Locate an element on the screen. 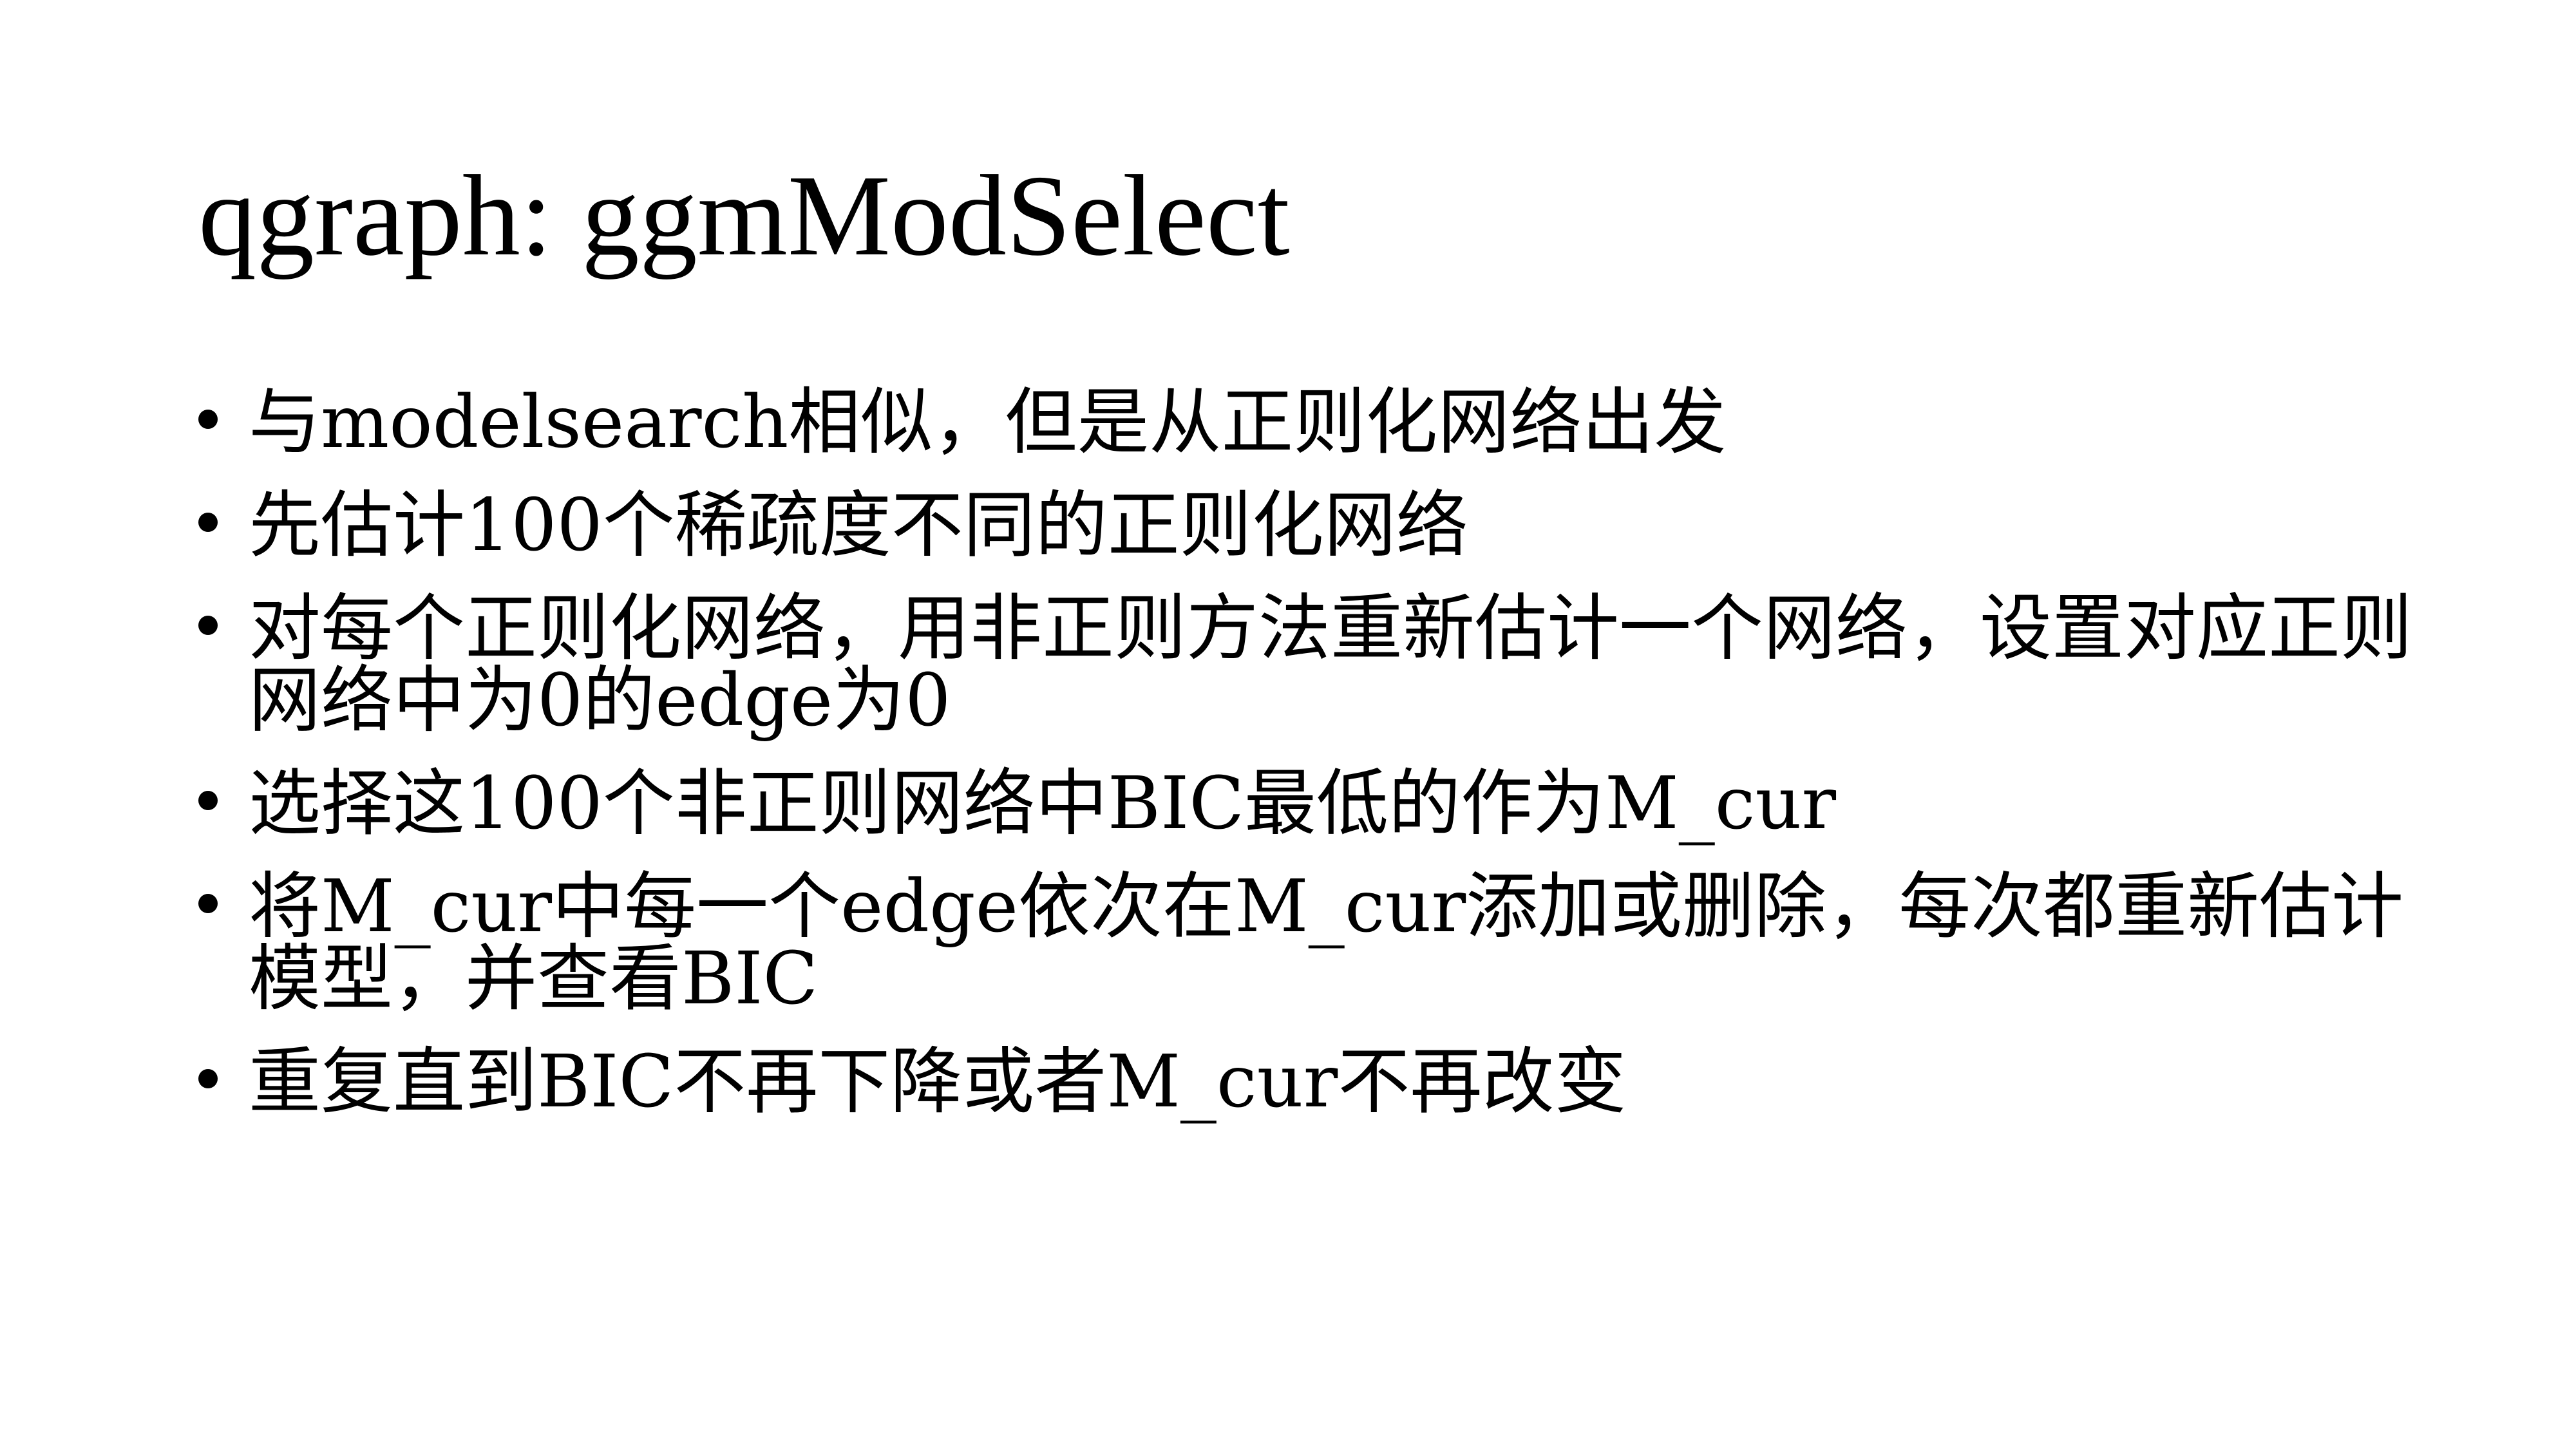  bullet-text: 选择这100个非正则网络中BIC最低的作为M_cur is located at coordinates (1043, 804).